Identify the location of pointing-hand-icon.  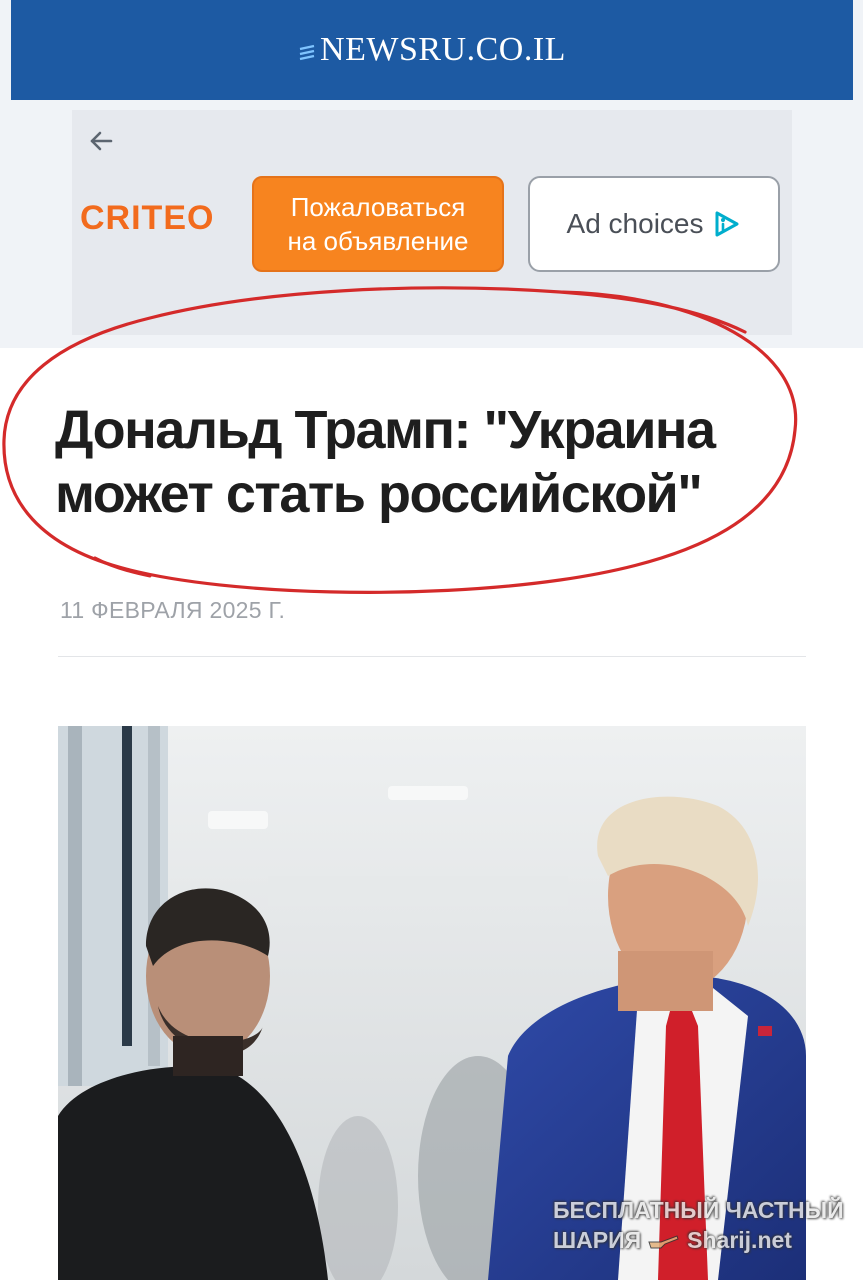
(663, 1242).